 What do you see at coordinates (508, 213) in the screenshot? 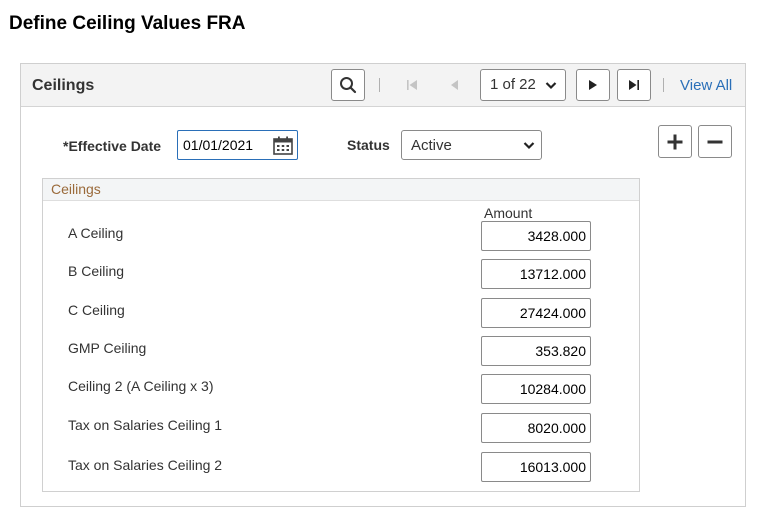
I see `amount-column-header: Amount` at bounding box center [508, 213].